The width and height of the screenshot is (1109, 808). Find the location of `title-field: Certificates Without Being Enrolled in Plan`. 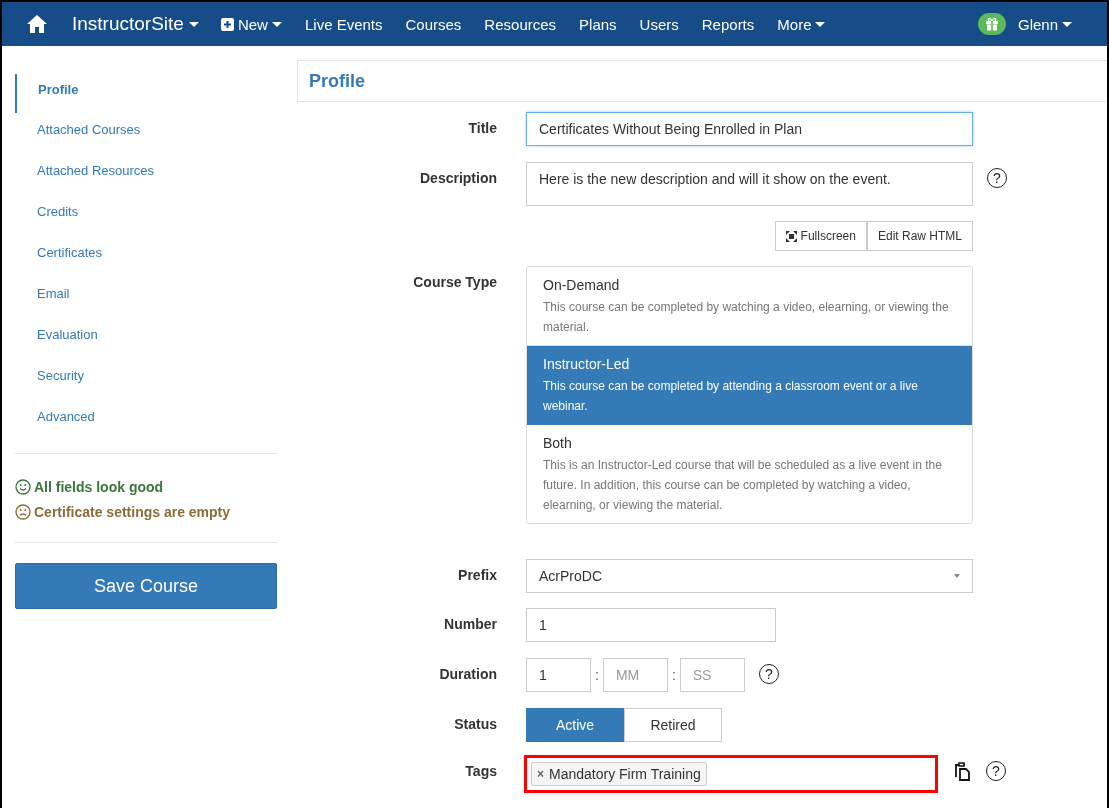

title-field: Certificates Without Being Enrolled in Plan is located at coordinates (749, 129).